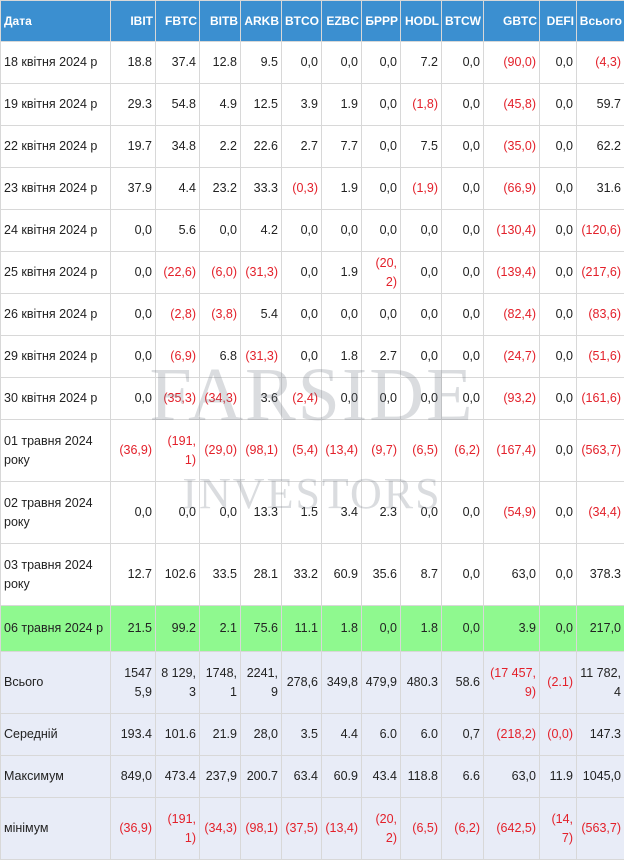 The image size is (624, 860). Describe the element at coordinates (220, 273) in the screenshot. I see `table-cell: (6,0)` at that location.